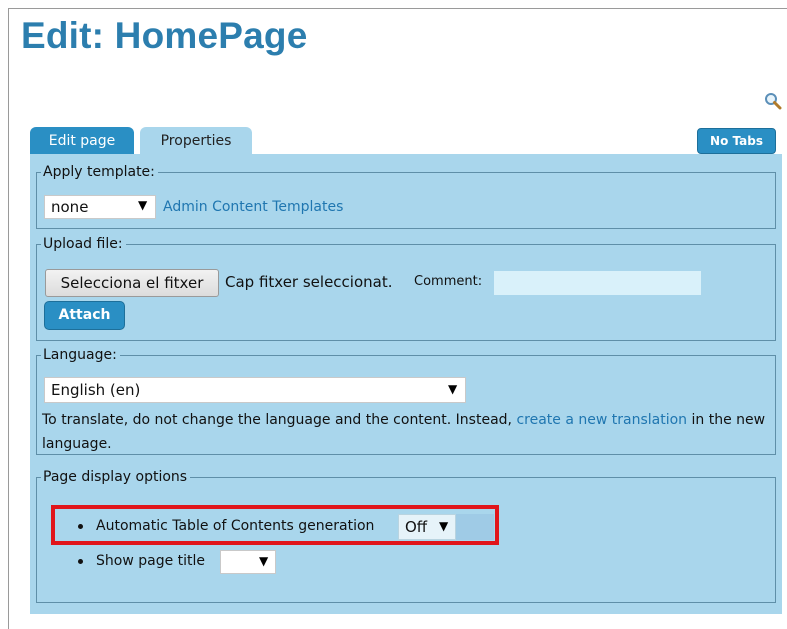 This screenshot has width=787, height=629. Describe the element at coordinates (248, 562) in the screenshot. I see `show-title-select: ▼` at that location.